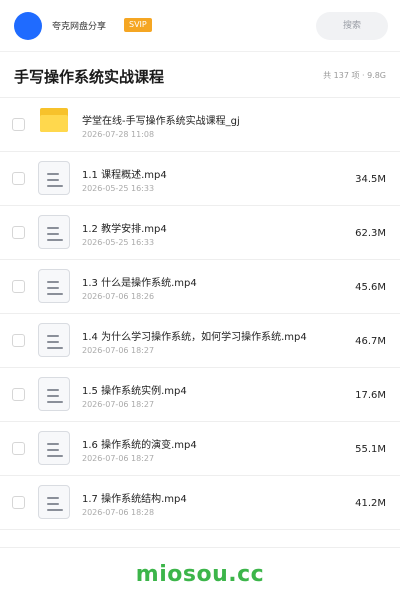 The width and height of the screenshot is (400, 600). What do you see at coordinates (134, 499) in the screenshot?
I see `file-name: 1.7 操作系统结构.mp4` at bounding box center [134, 499].